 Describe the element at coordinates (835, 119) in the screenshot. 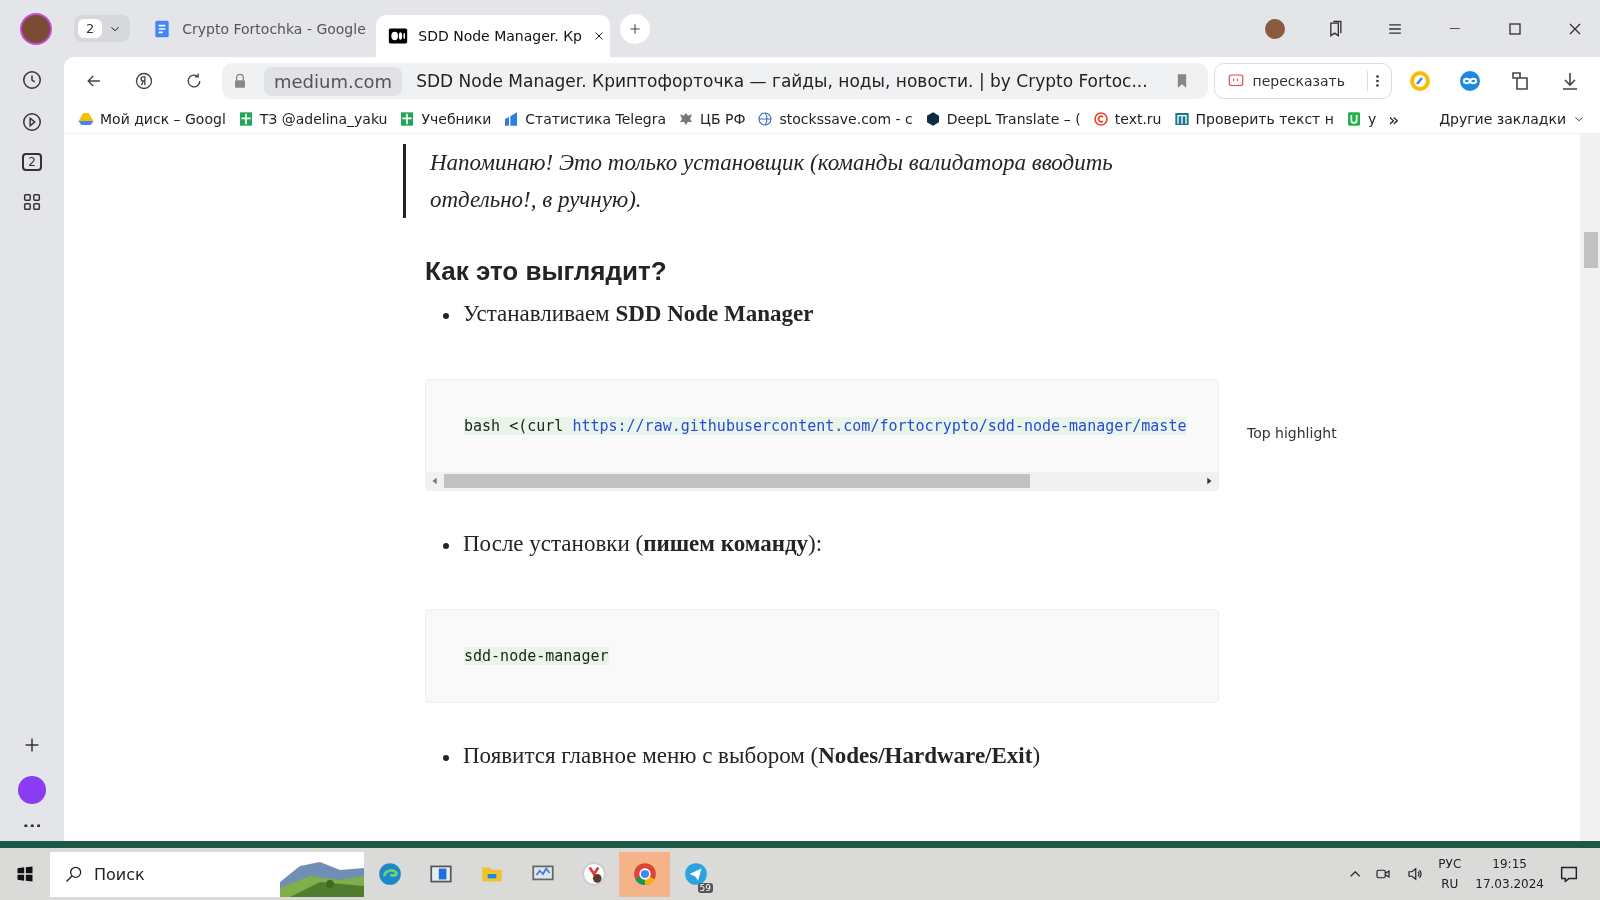

I see `bookmark-link: stockssave.com - c` at that location.